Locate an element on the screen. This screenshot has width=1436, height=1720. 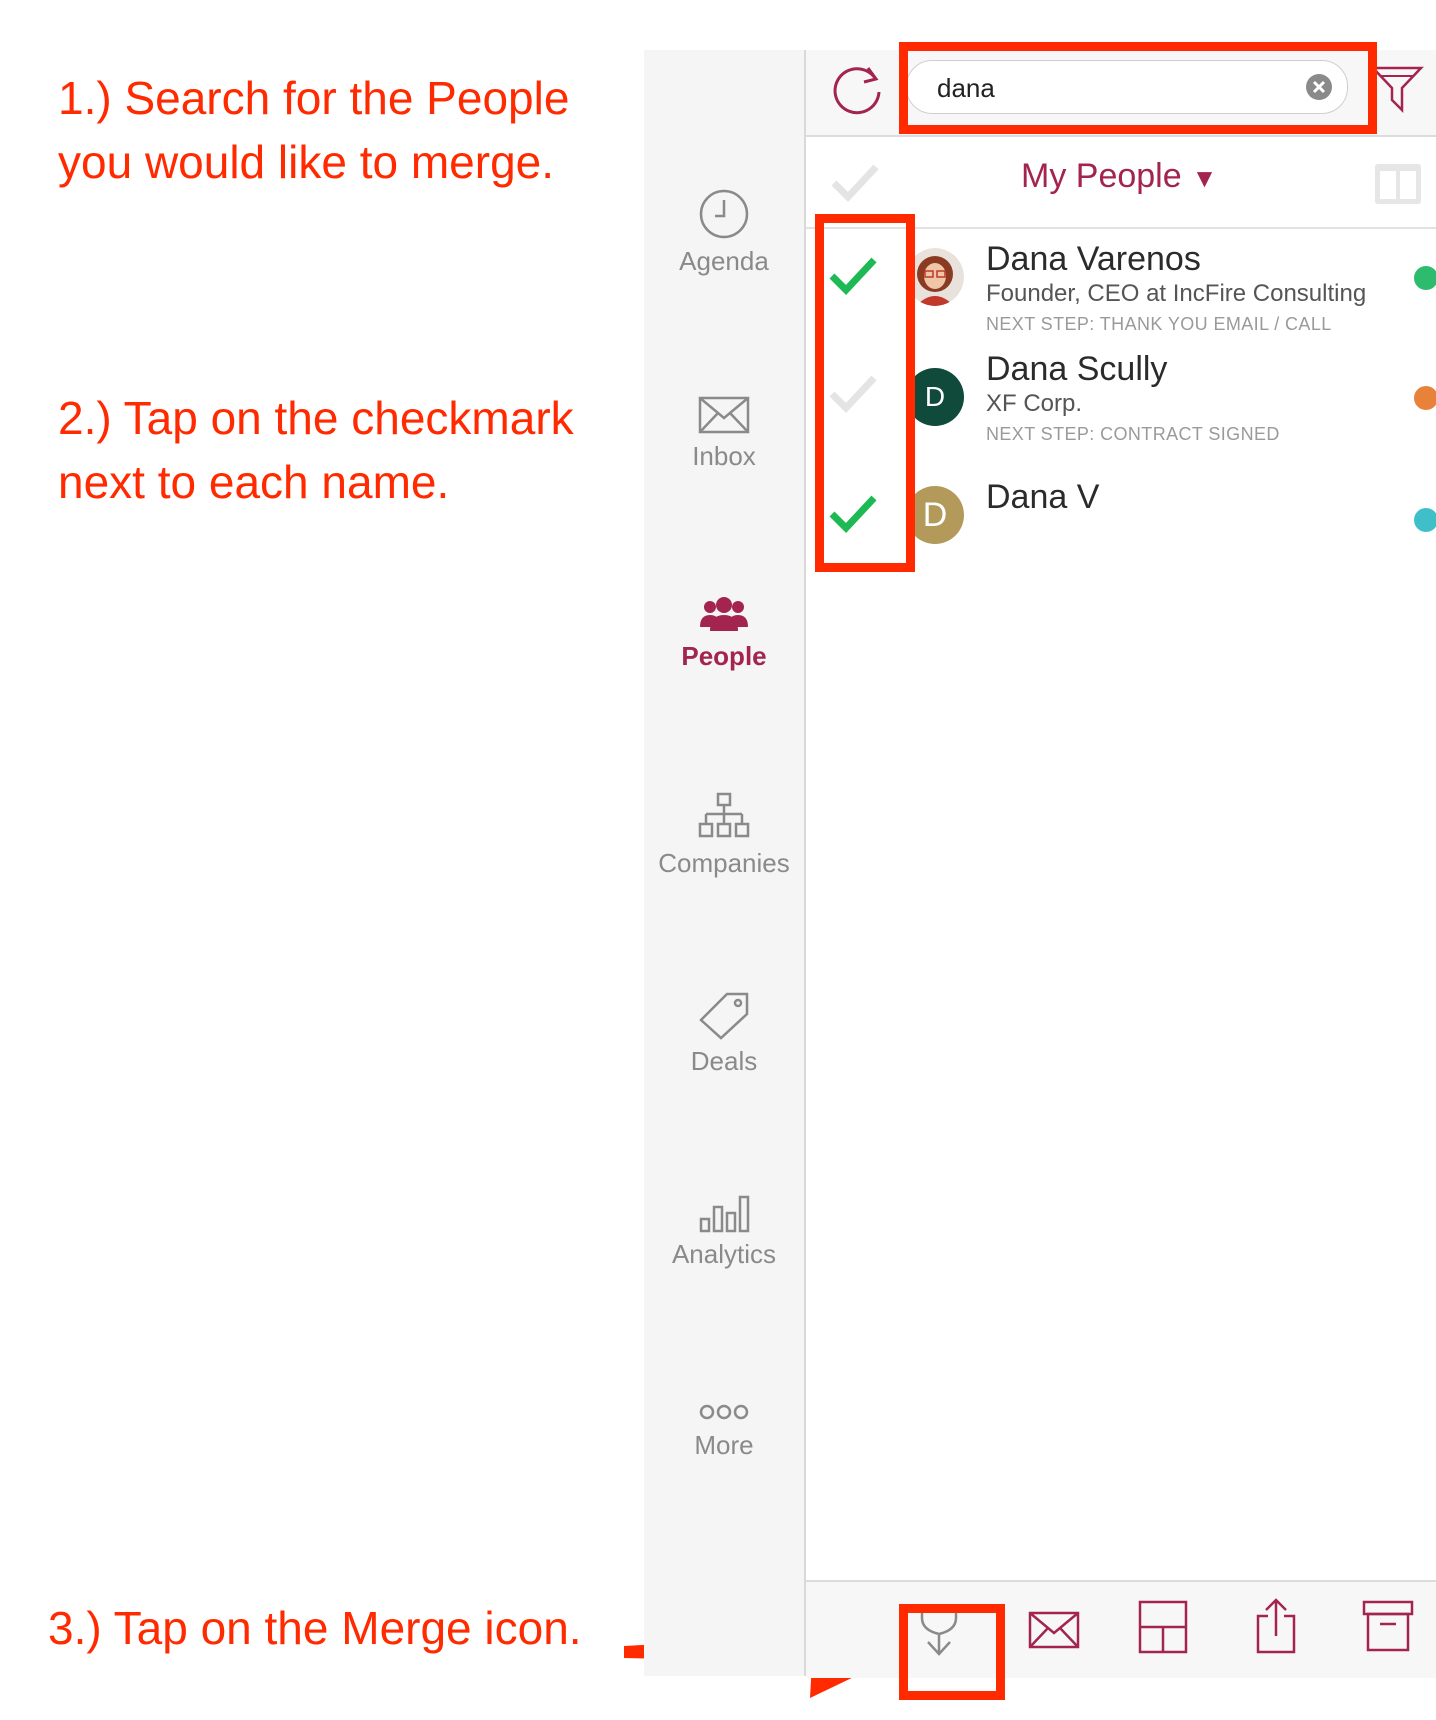
sidebar-item-more: More is located at coordinates (724, 1430).